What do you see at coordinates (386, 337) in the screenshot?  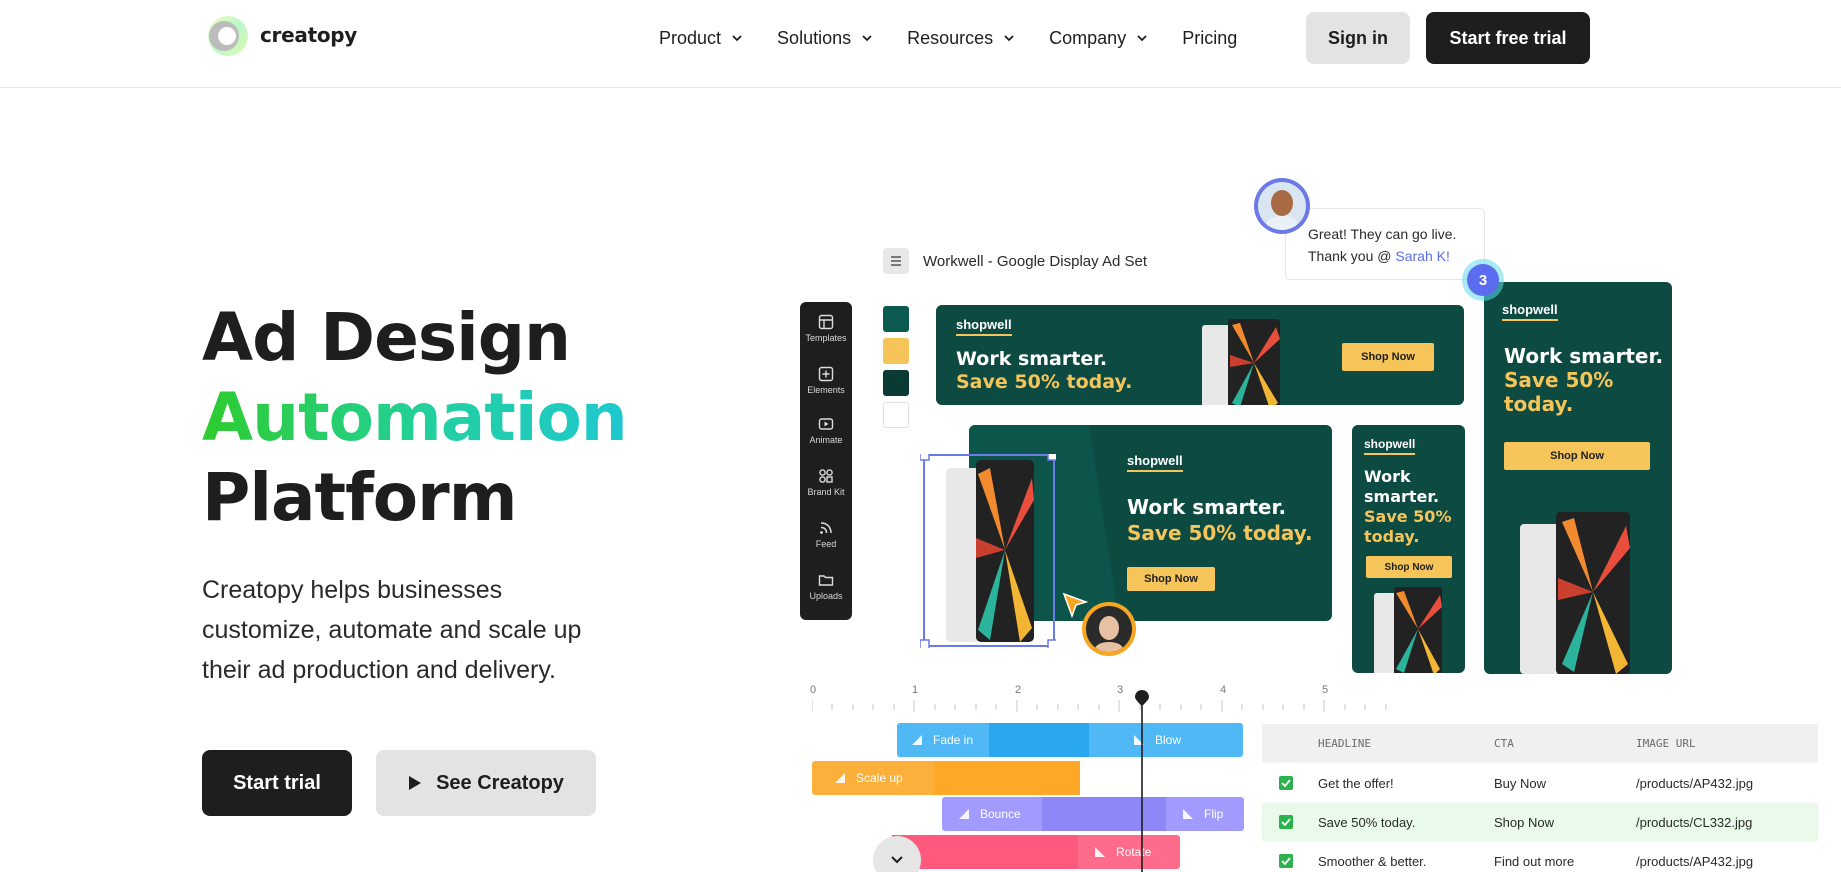 I see `hero-title-line1: Ad Design` at bounding box center [386, 337].